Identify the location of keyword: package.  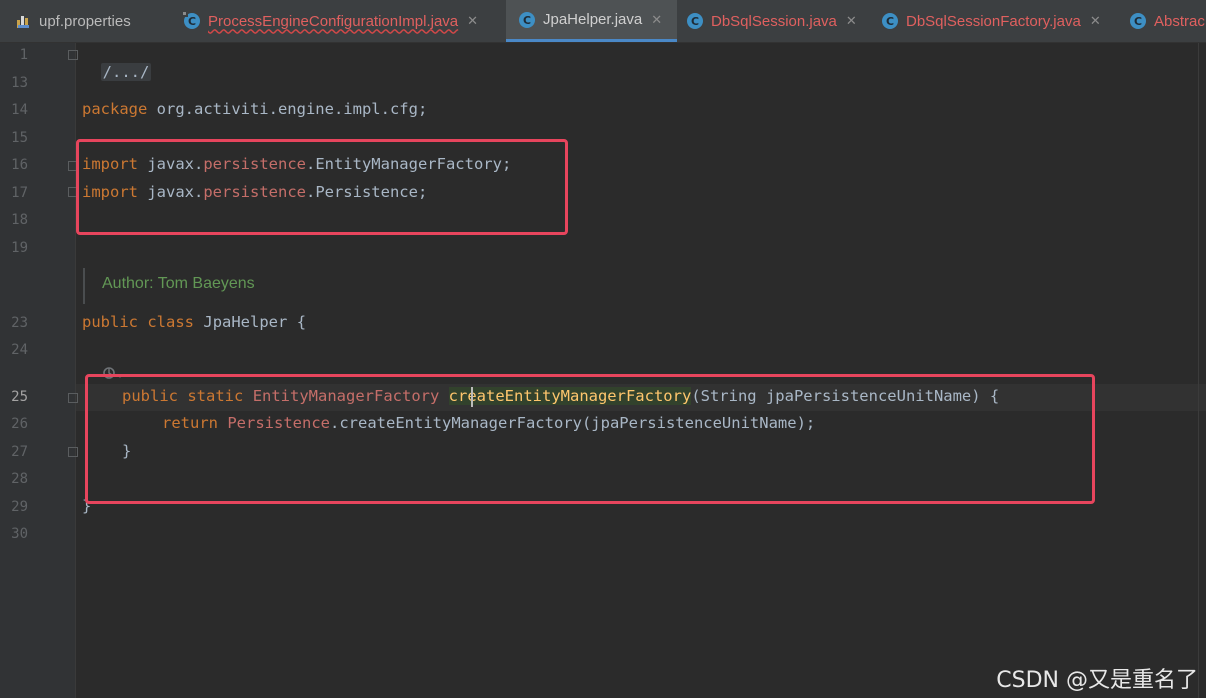
(115, 109).